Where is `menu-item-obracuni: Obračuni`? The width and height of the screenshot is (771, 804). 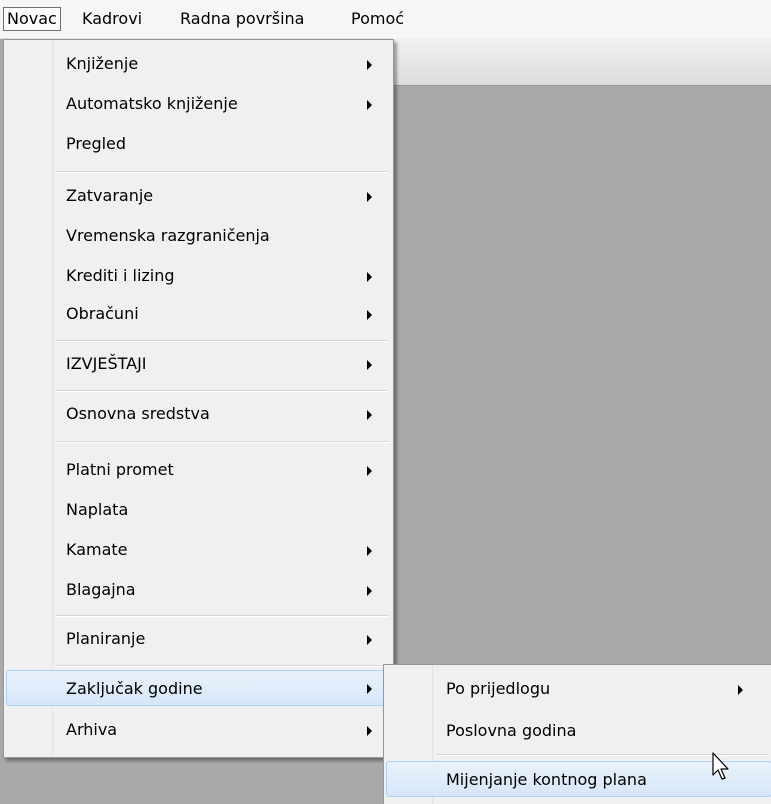
menu-item-obracuni: Obračuni is located at coordinates (198, 314).